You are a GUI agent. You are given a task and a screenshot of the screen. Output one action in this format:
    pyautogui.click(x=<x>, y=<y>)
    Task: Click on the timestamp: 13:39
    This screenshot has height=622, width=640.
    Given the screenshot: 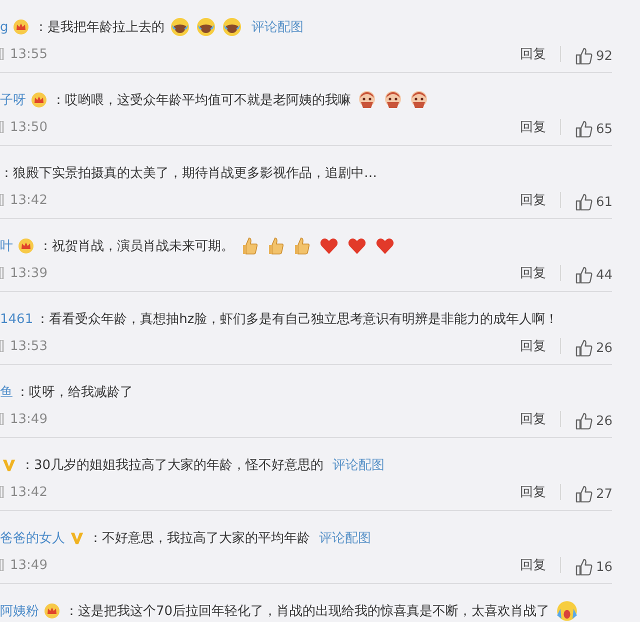 What is the action you would take?
    pyautogui.click(x=29, y=273)
    